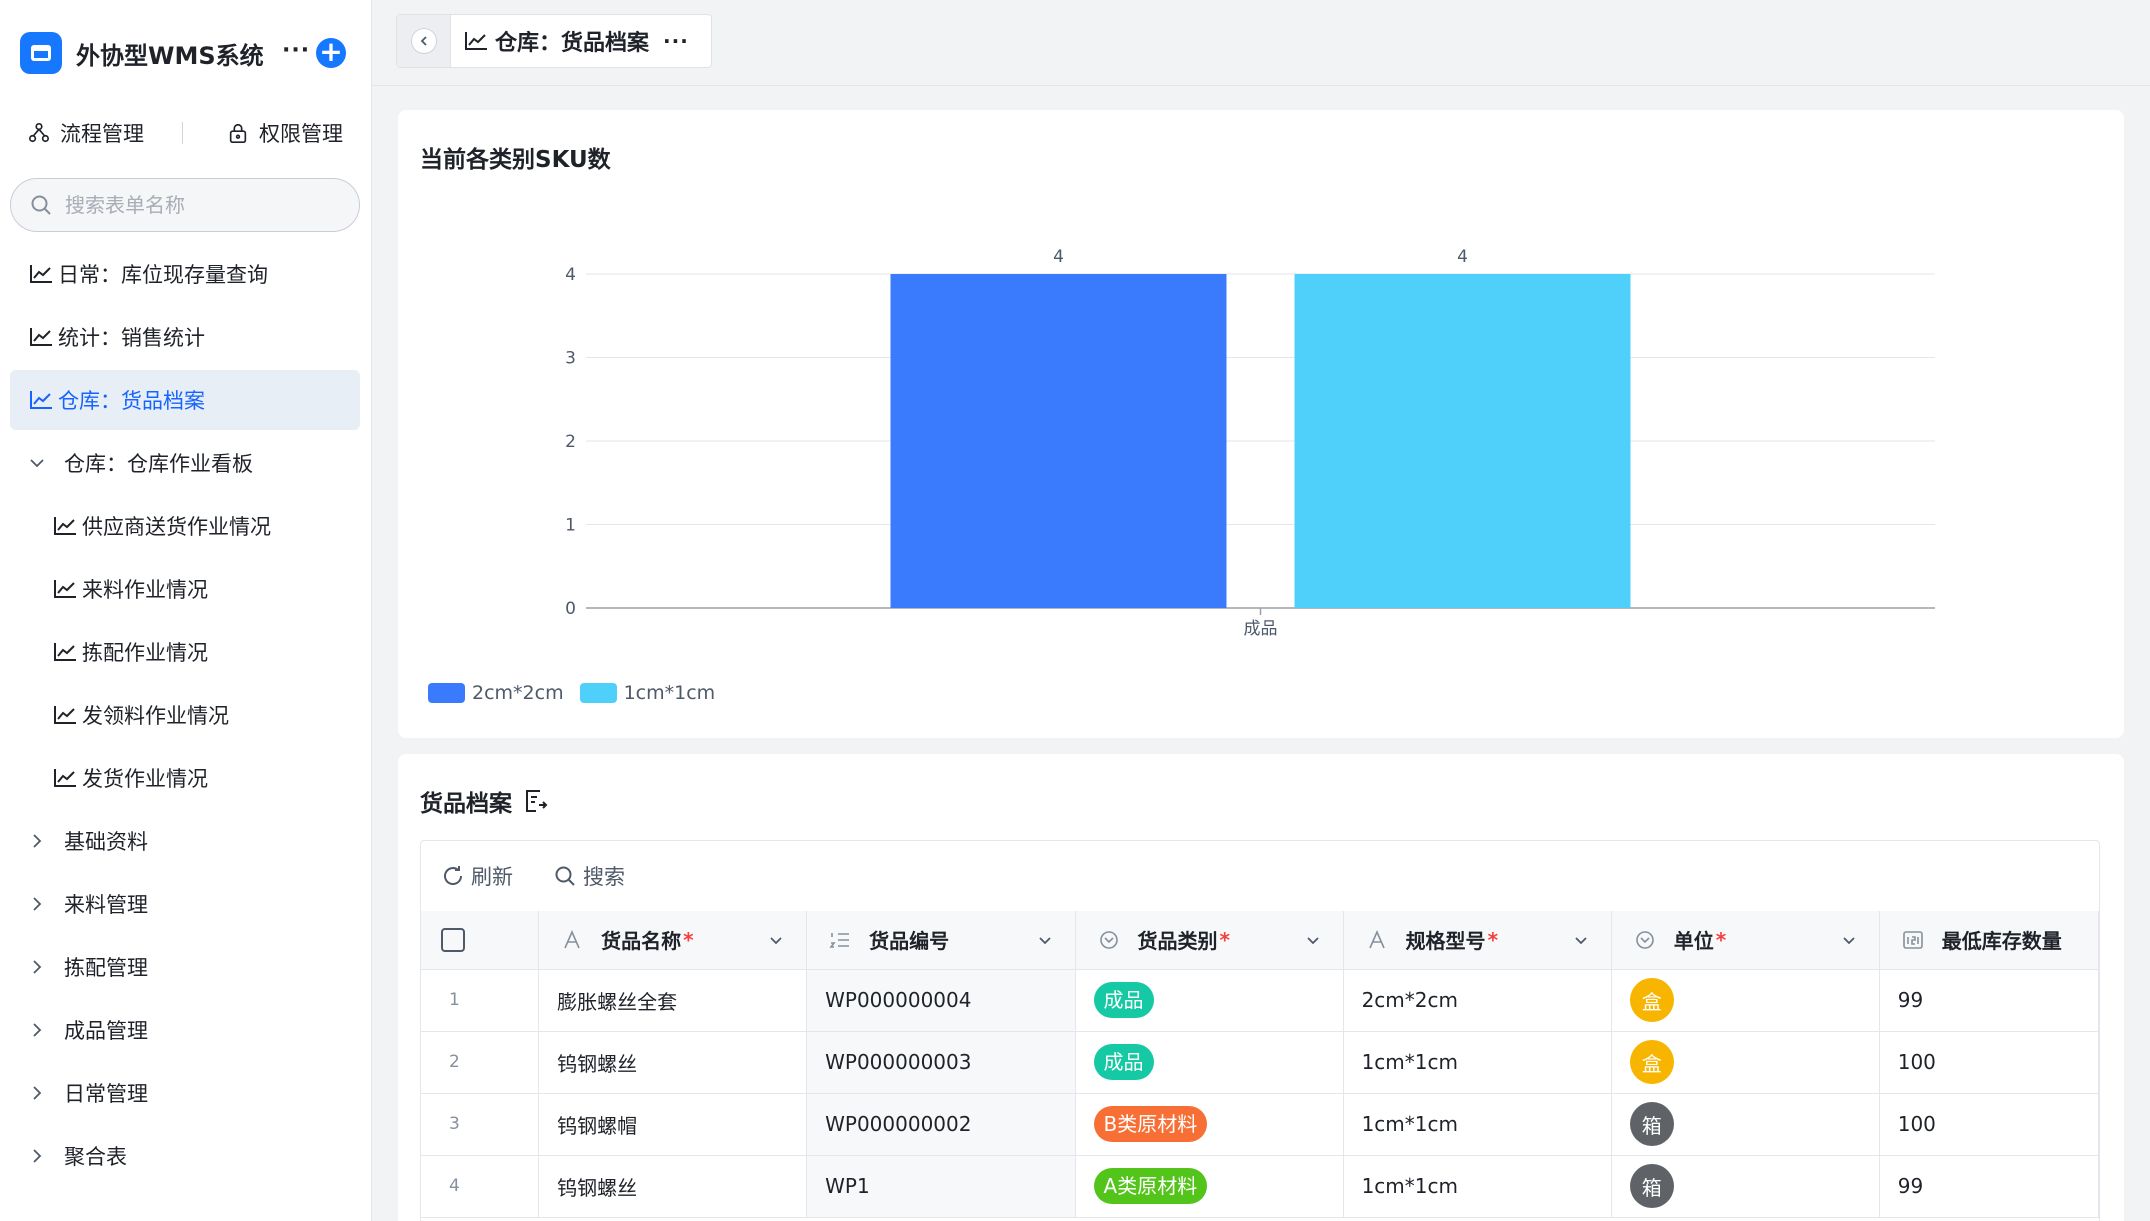 The height and width of the screenshot is (1221, 2150). I want to click on cell-code: WP000000002, so click(941, 1124).